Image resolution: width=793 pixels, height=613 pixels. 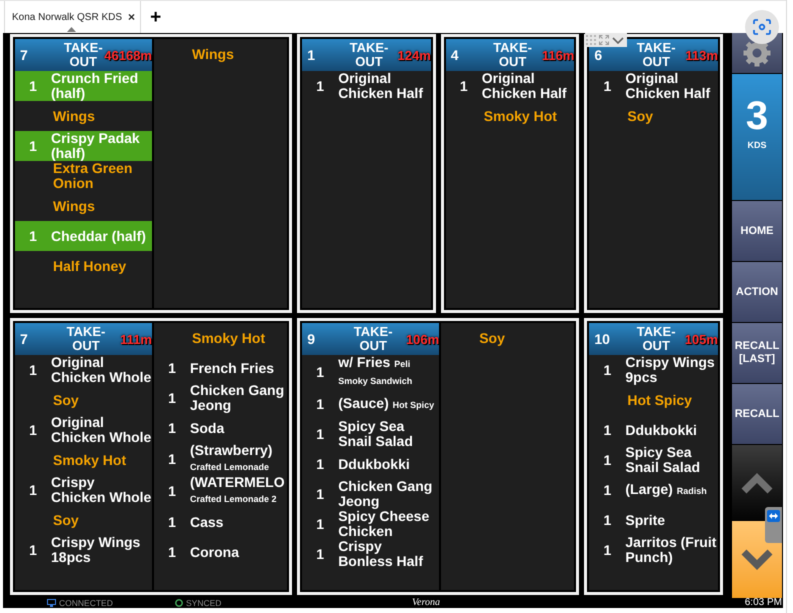 What do you see at coordinates (311, 55) in the screenshot?
I see `order-number: 1` at bounding box center [311, 55].